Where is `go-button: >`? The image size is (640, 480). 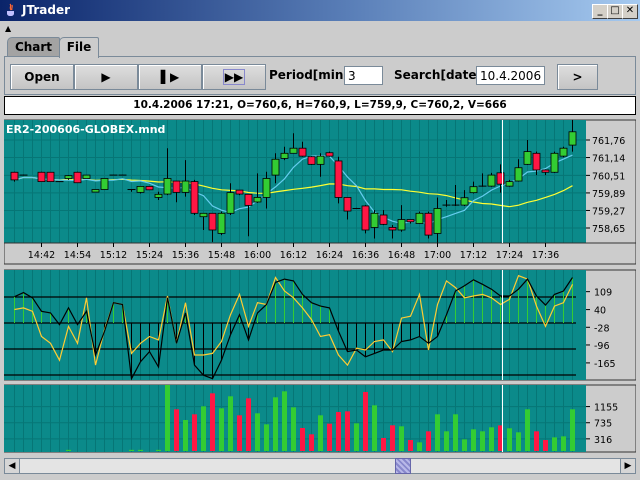
go-button: > is located at coordinates (577, 77).